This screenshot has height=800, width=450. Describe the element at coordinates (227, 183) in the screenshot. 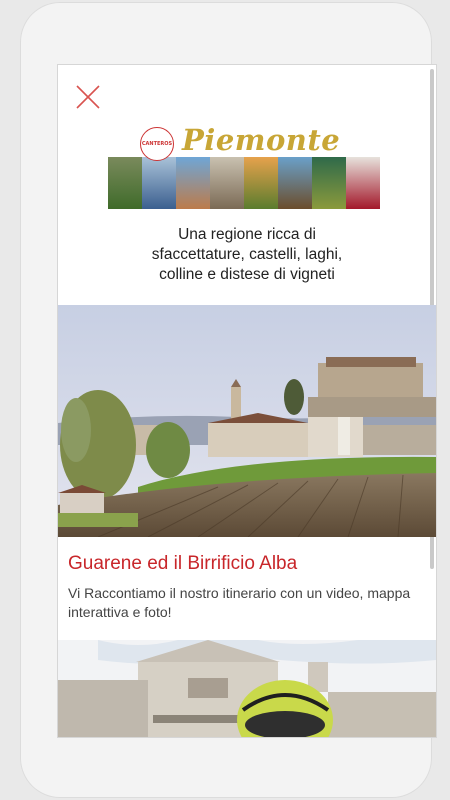

I see `strip-photo-church` at that location.